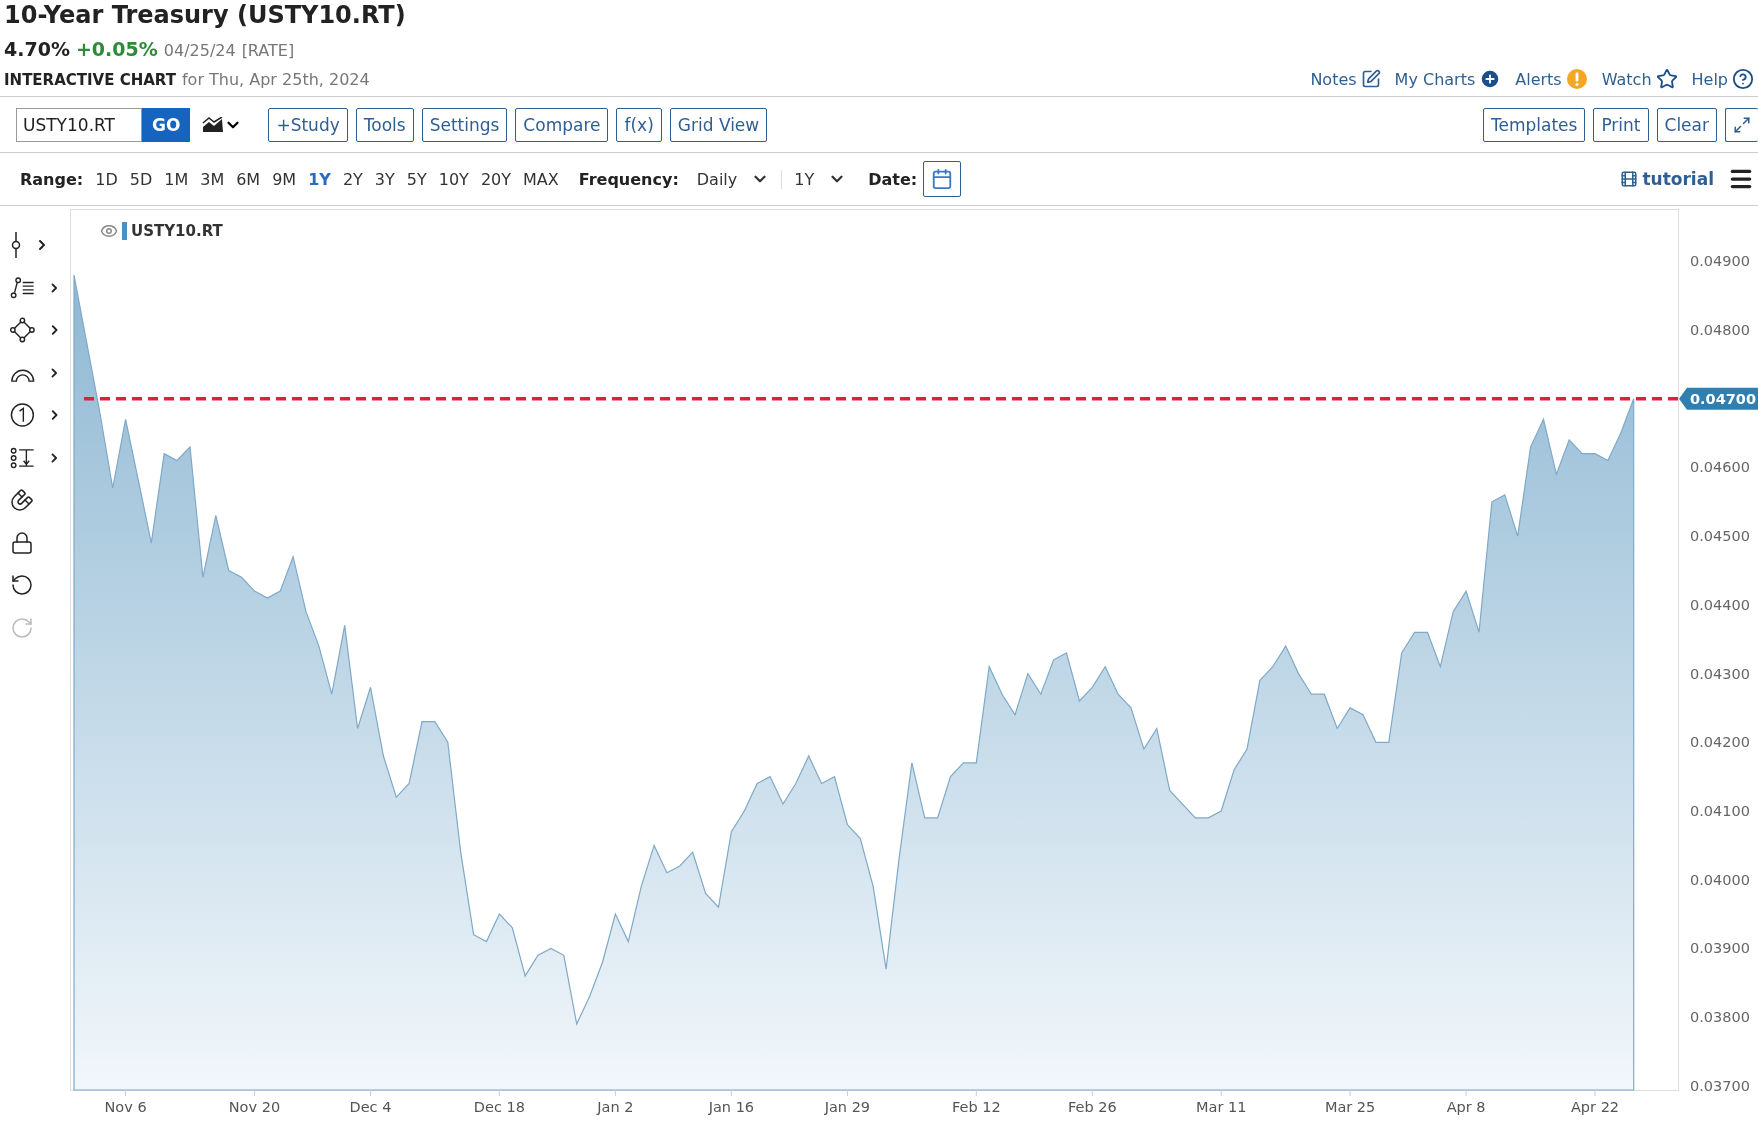  Describe the element at coordinates (1720, 948) in the screenshot. I see `y-axis-label: 0.03900` at that location.